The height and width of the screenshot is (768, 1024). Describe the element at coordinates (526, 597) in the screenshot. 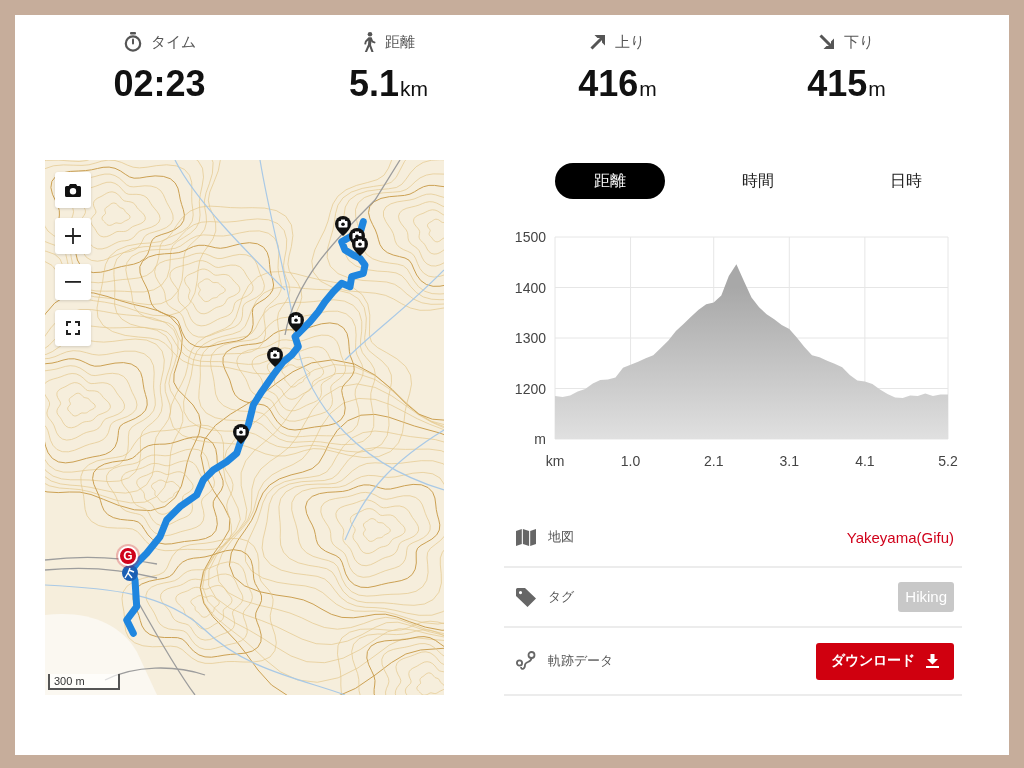

I see `tag-icon` at that location.